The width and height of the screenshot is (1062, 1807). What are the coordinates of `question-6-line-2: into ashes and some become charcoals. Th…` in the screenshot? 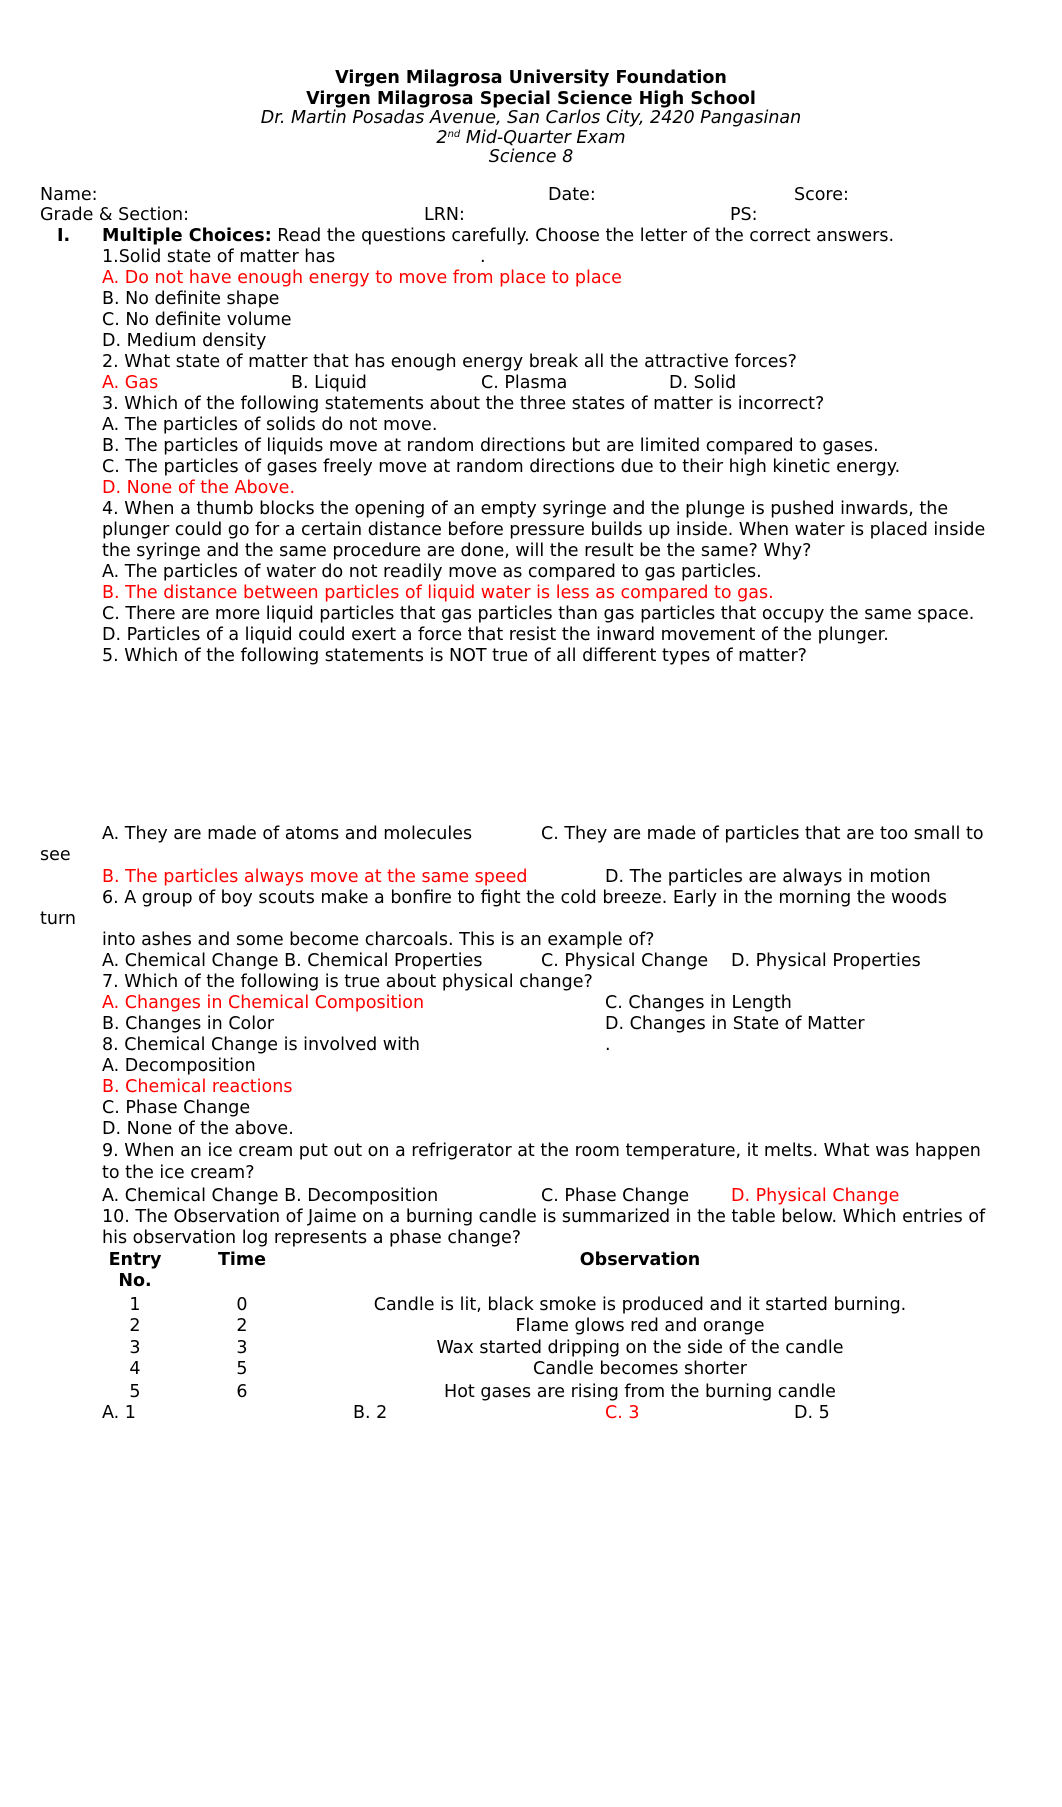 It's located at (378, 940).